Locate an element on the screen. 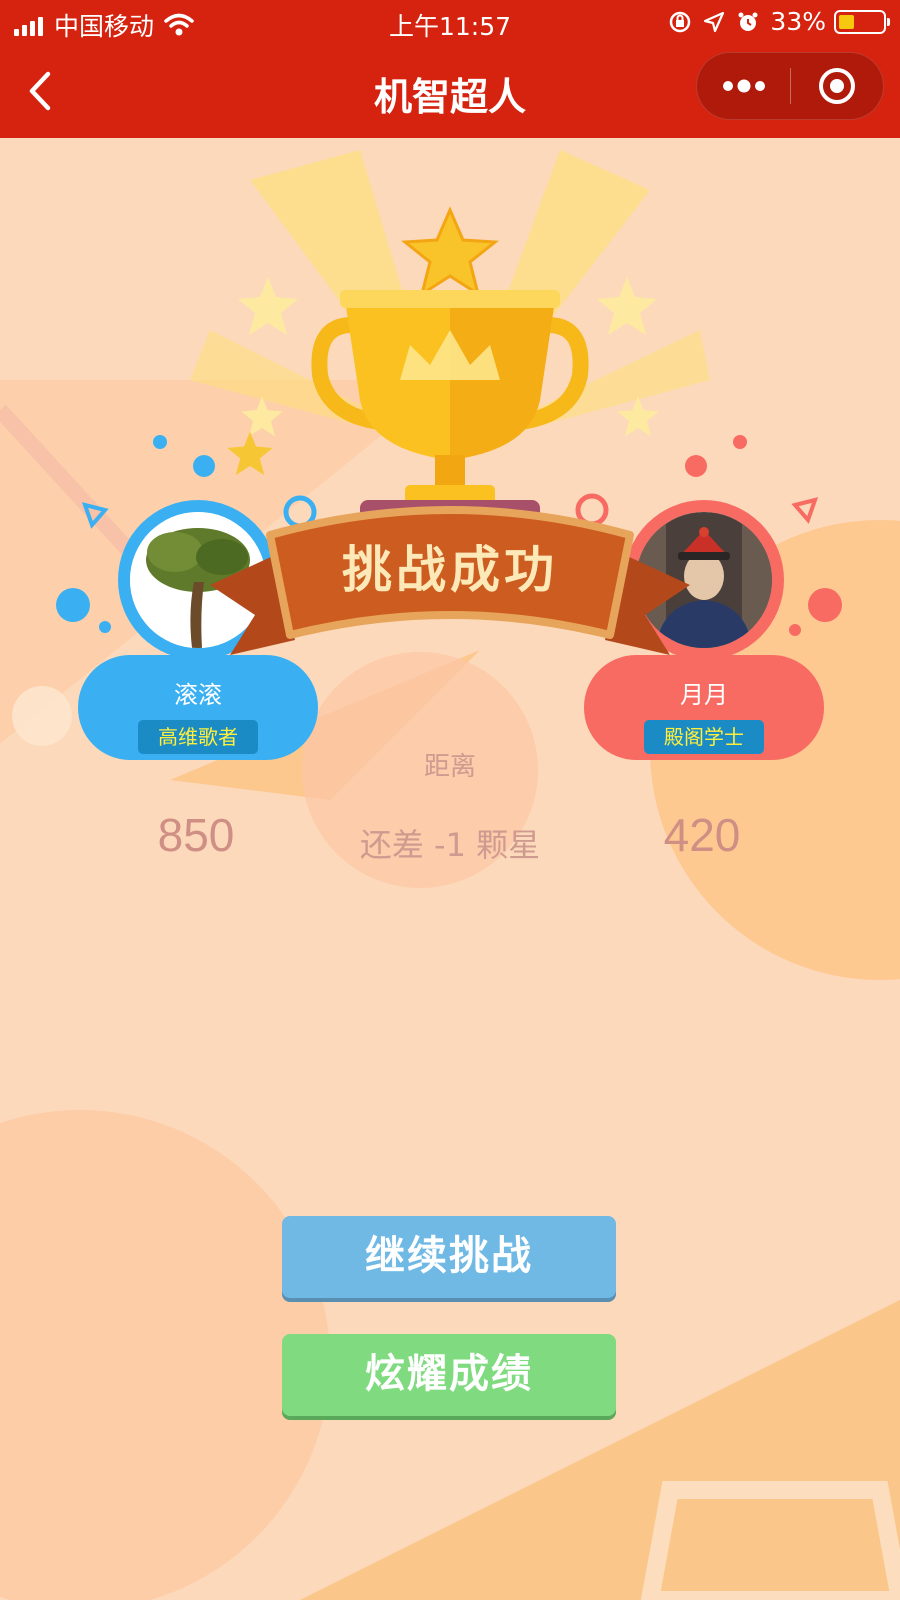 Image resolution: width=900 pixels, height=1600 pixels. player-right-score: 420 is located at coordinates (702, 835).